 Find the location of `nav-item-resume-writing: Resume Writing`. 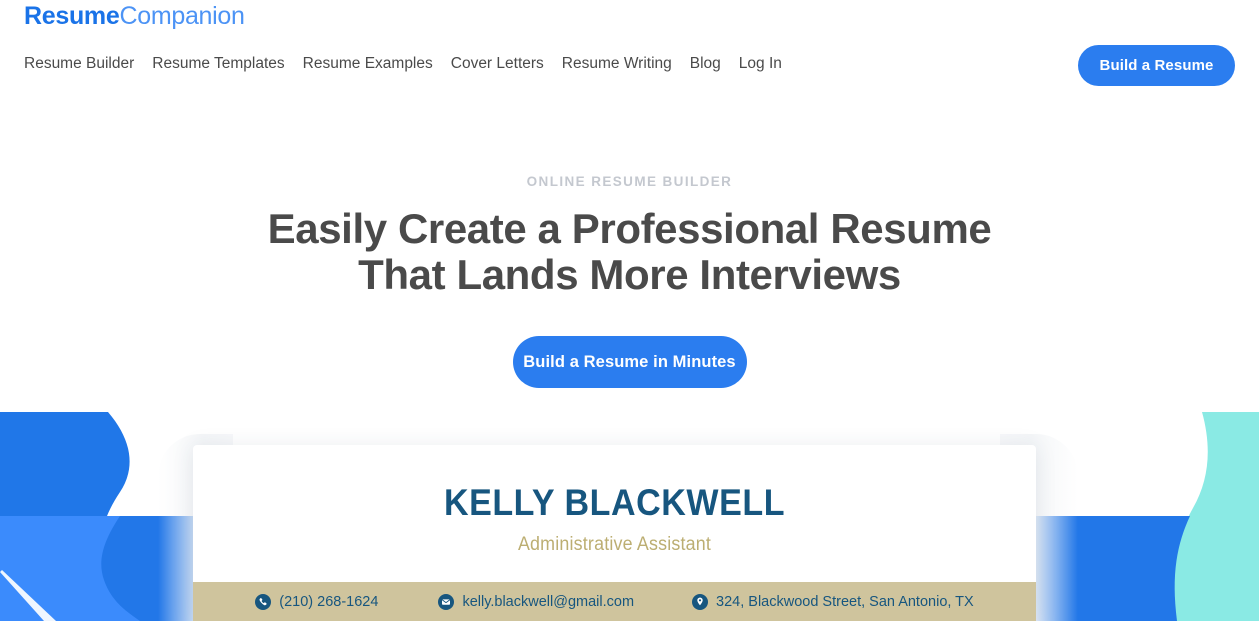

nav-item-resume-writing: Resume Writing is located at coordinates (617, 64).